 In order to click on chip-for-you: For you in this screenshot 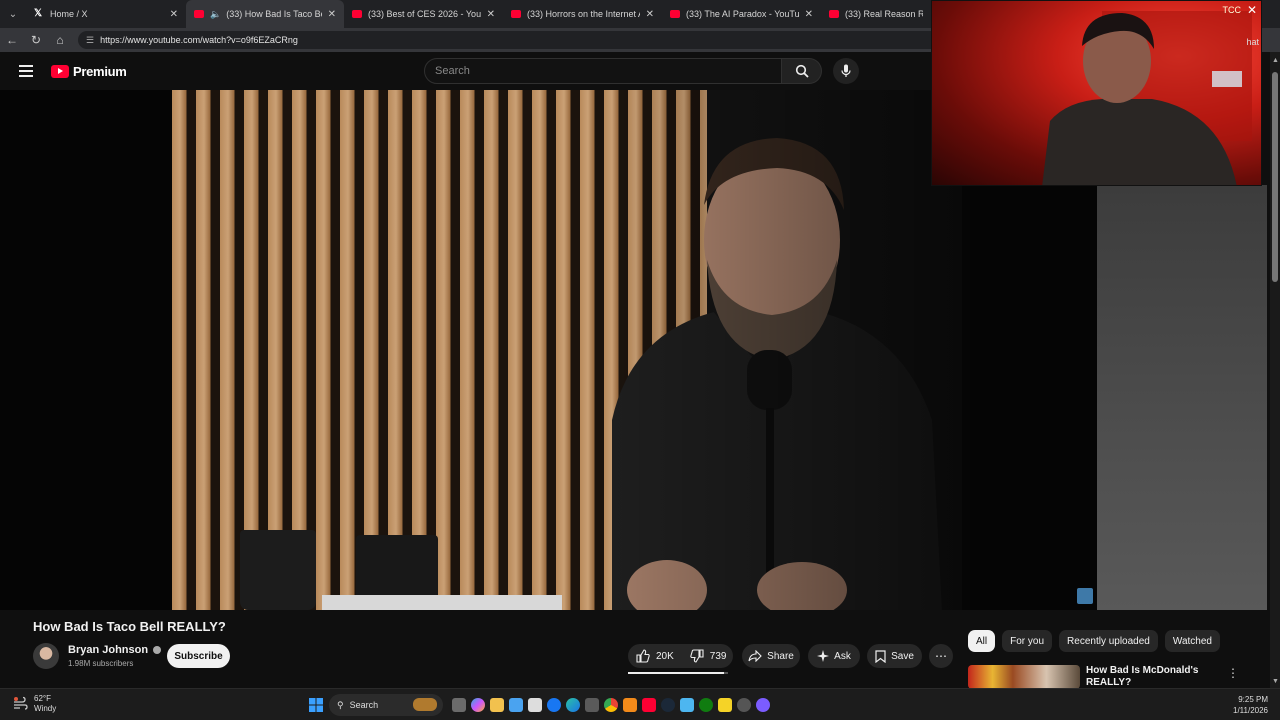, I will do `click(1027, 641)`.